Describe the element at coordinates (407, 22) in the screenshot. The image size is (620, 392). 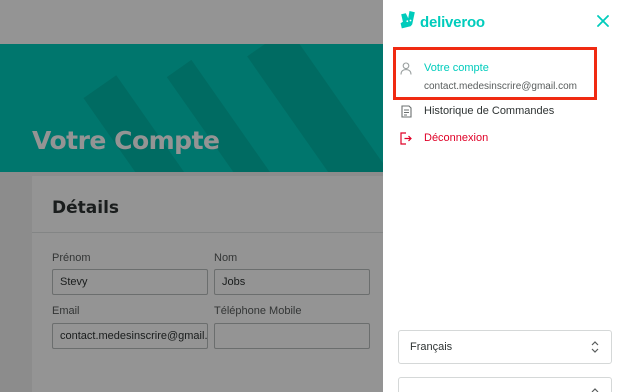
I see `kangaroo-logo-icon` at that location.